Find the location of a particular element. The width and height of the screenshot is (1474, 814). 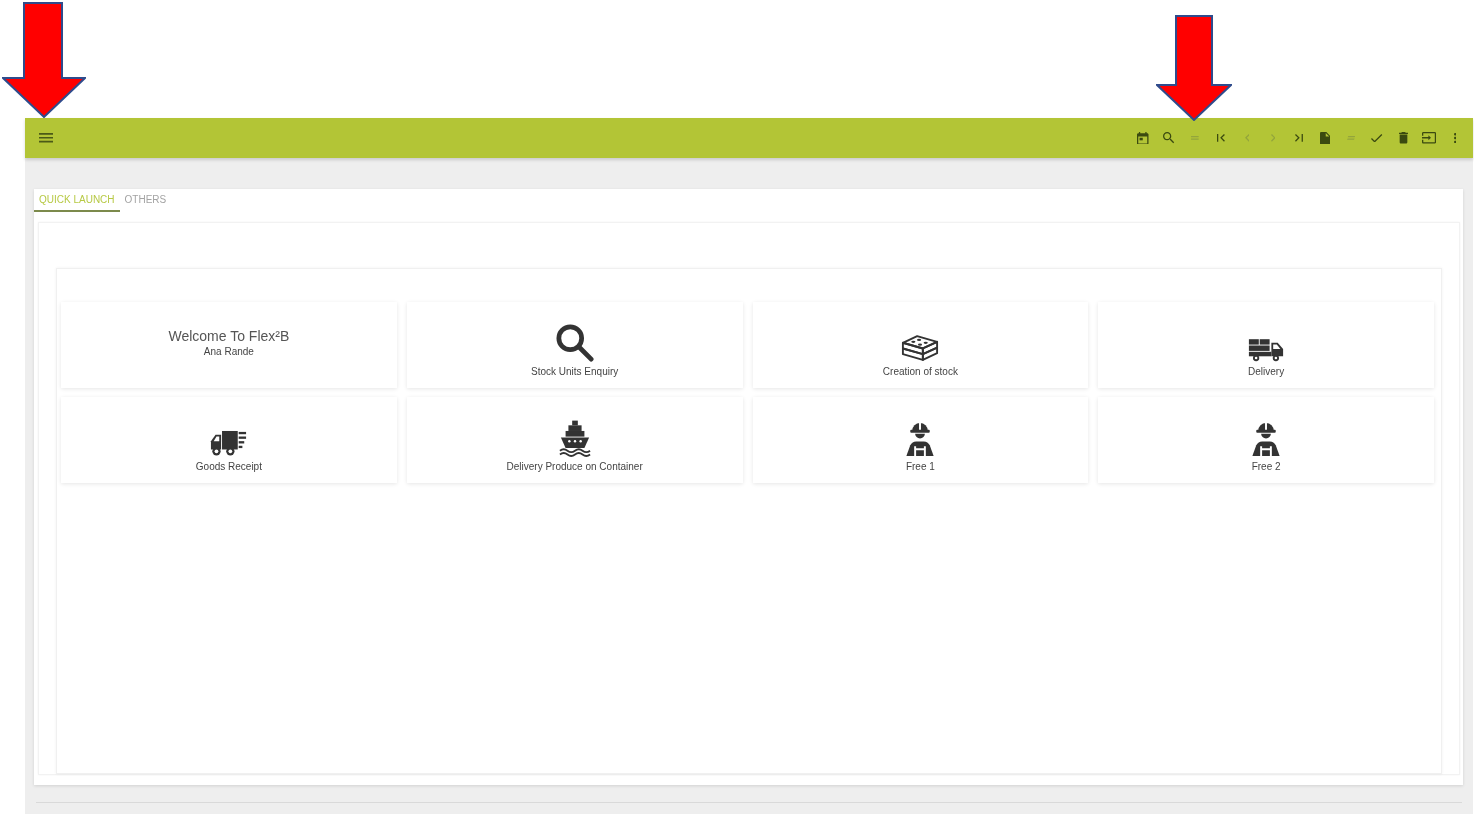

welcome-title: Welcome To Flex²B is located at coordinates (229, 335).